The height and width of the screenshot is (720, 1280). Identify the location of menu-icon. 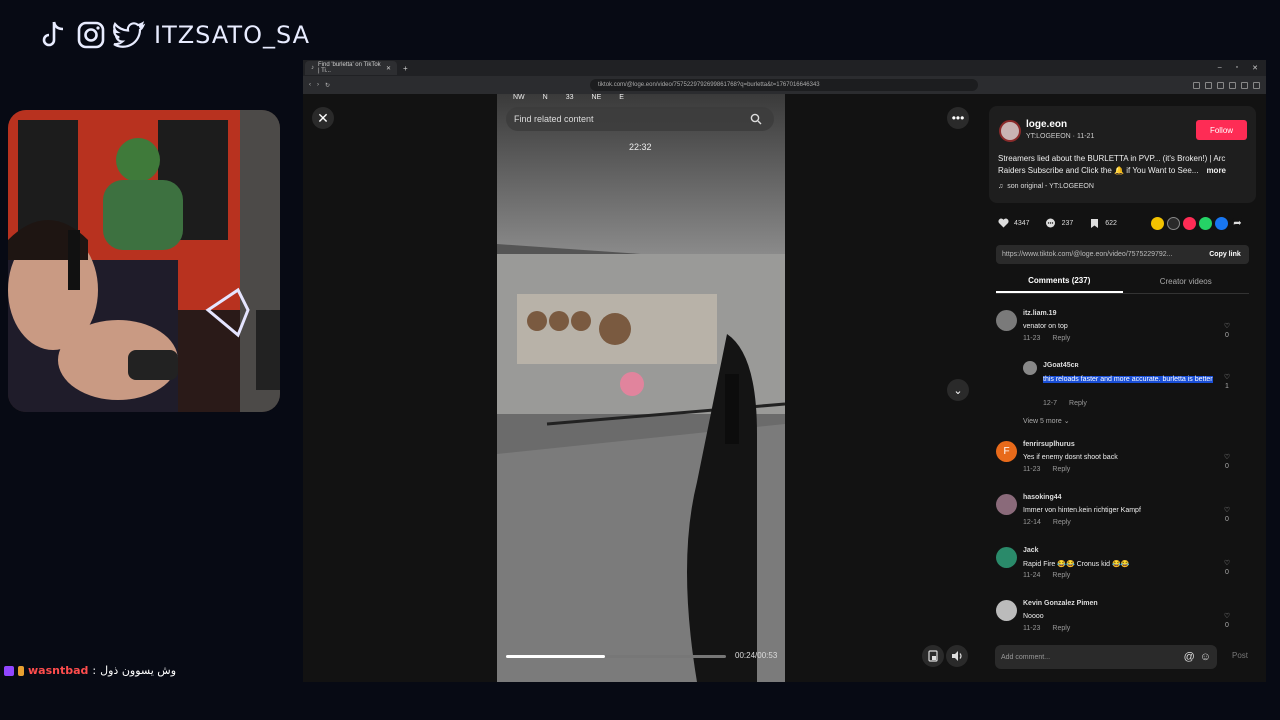
(1256, 85).